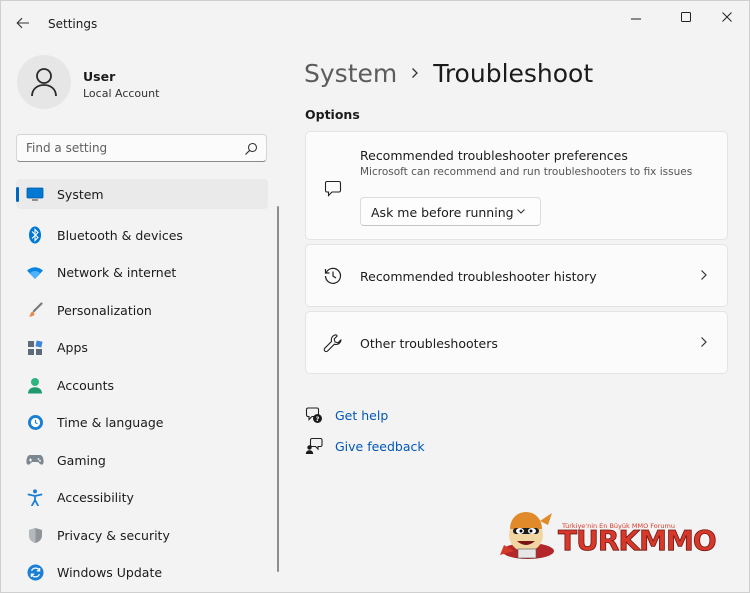  I want to click on sidebar-item-bluetooth: Bluetooth & devices, so click(142, 236).